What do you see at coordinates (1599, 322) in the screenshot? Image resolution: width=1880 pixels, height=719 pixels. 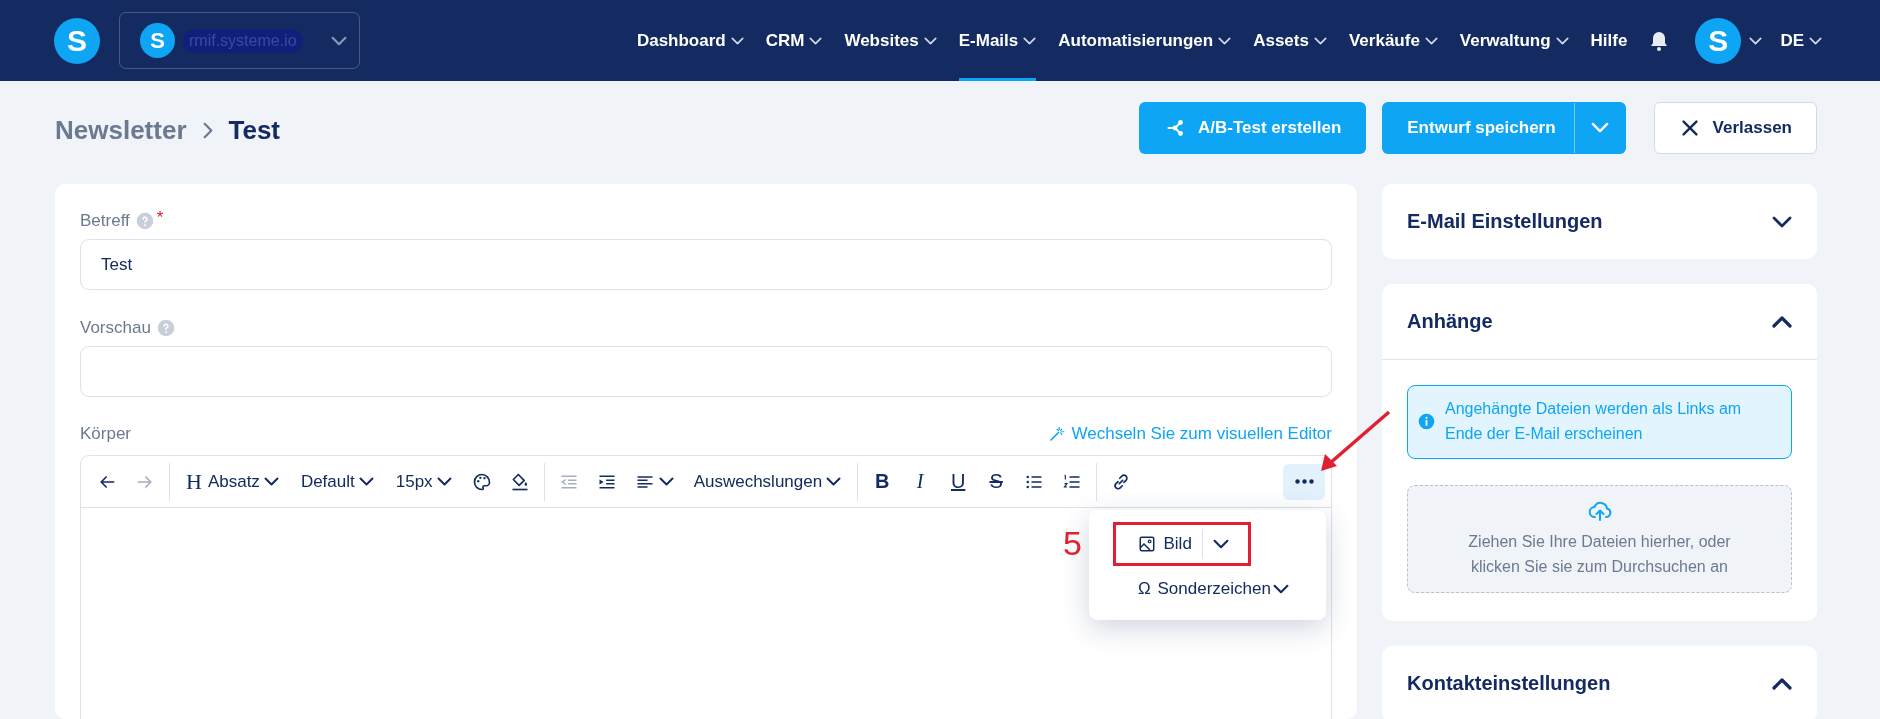 I see `panel-header: Anhänge` at bounding box center [1599, 322].